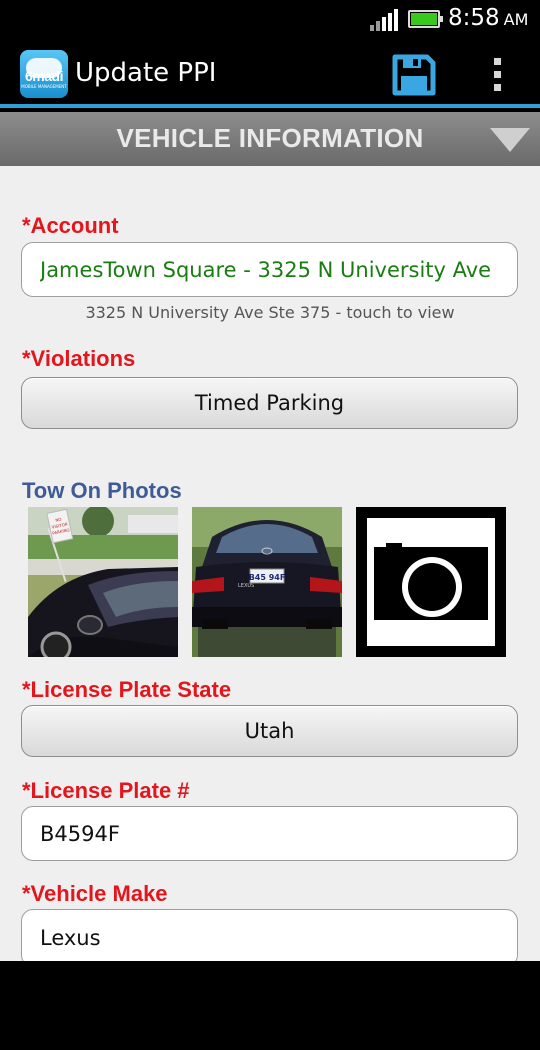 The height and width of the screenshot is (1050, 540). What do you see at coordinates (127, 689) in the screenshot?
I see `plate-state-label: *License Plate State` at bounding box center [127, 689].